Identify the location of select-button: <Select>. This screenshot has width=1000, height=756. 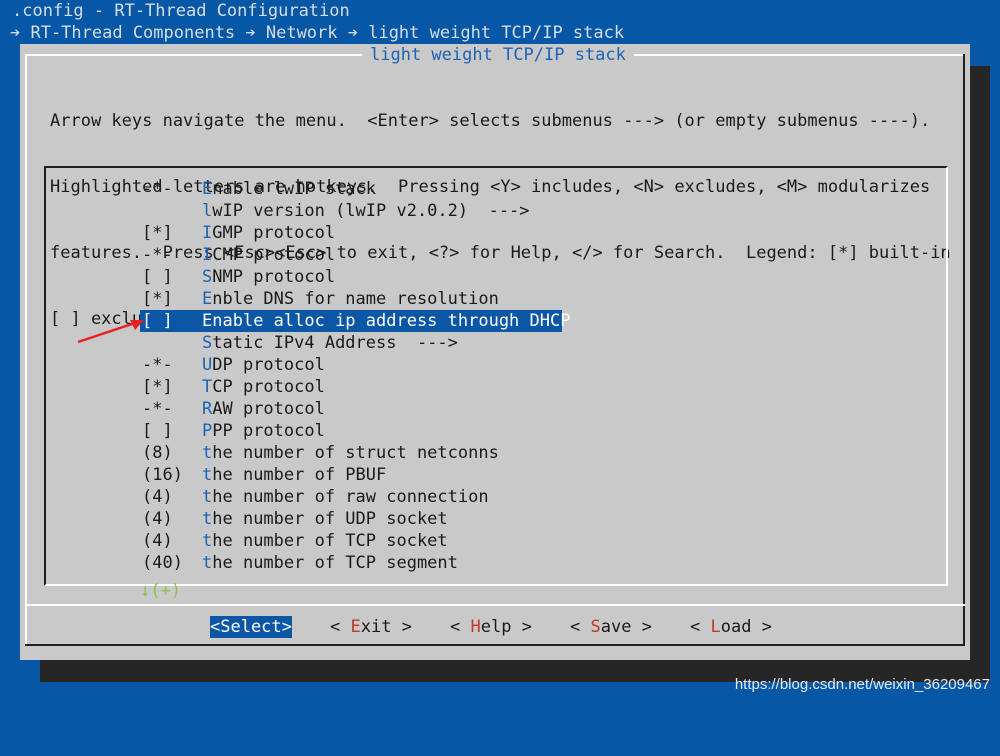
(251, 627).